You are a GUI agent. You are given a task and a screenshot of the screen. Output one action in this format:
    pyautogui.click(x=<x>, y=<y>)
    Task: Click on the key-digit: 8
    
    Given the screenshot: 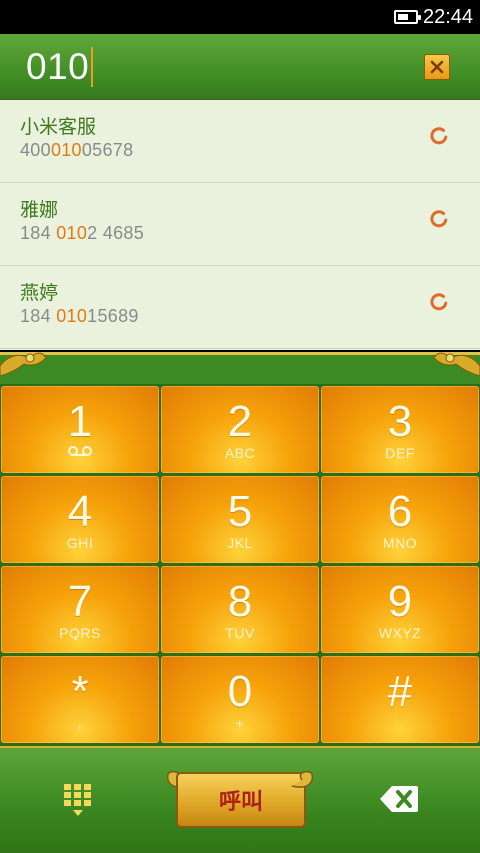 What is the action you would take?
    pyautogui.click(x=240, y=601)
    